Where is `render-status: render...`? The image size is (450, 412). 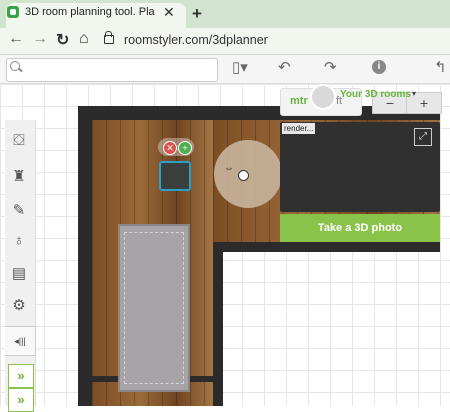 render-status: render... is located at coordinates (299, 128).